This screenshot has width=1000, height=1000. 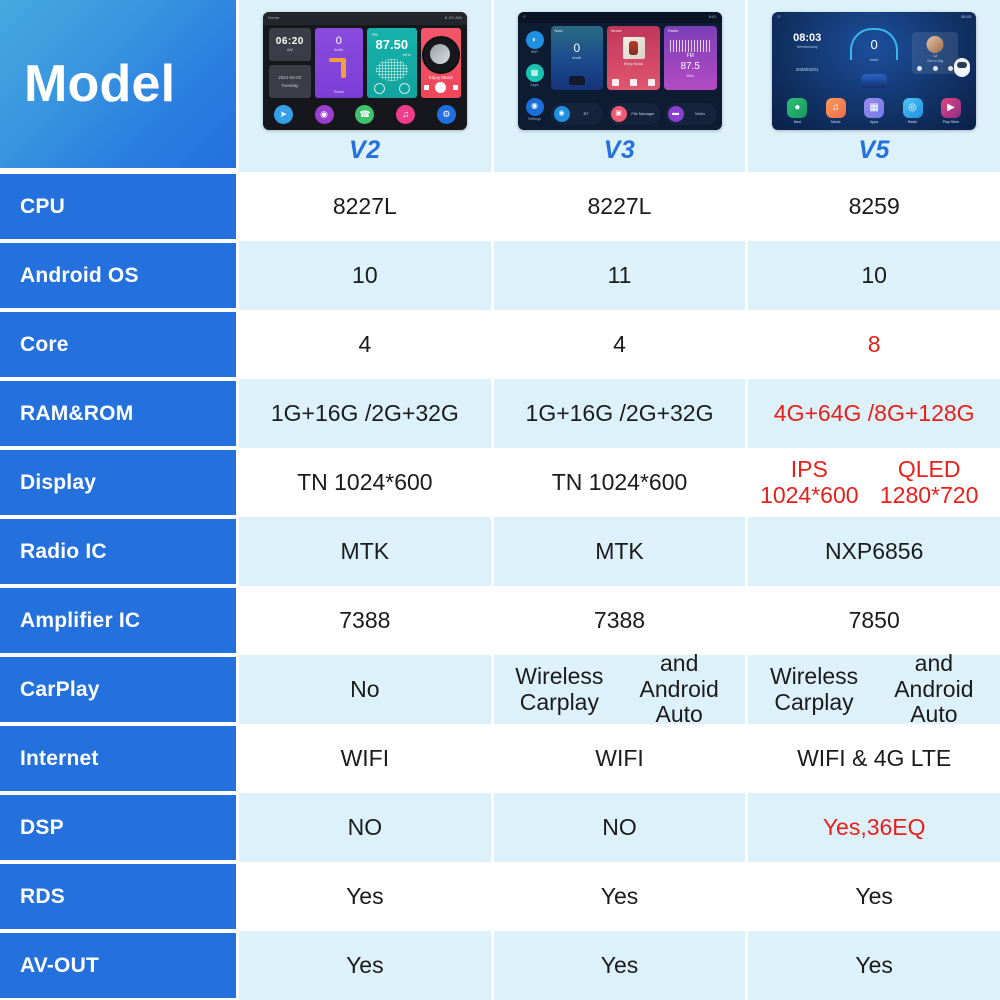 What do you see at coordinates (118, 689) in the screenshot?
I see `row-label-carplay: CarPlay` at bounding box center [118, 689].